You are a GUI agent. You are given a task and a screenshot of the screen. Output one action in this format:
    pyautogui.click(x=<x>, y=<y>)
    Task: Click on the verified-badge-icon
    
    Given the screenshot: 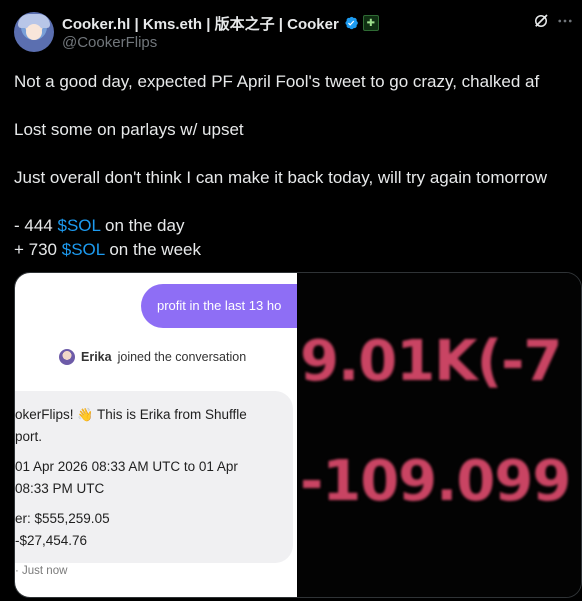 What is the action you would take?
    pyautogui.click(x=351, y=23)
    